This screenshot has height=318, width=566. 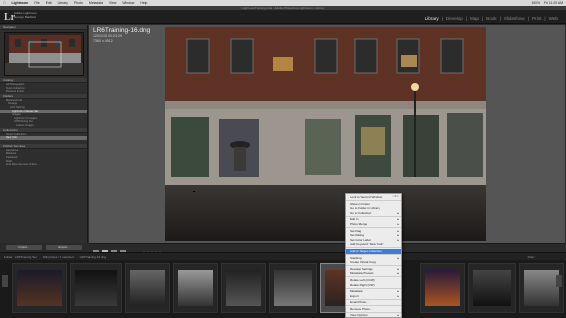 I want to click on module-library: Library, so click(x=432, y=18).